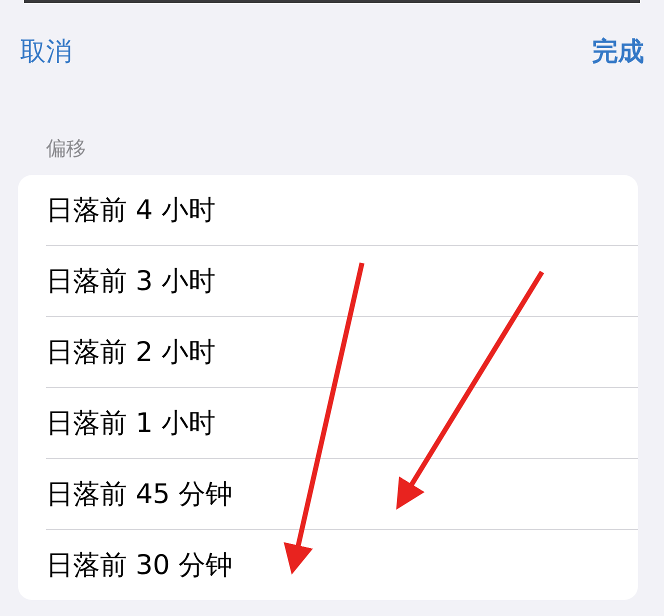  I want to click on offset-option: 日落前 30 分钟, so click(139, 565).